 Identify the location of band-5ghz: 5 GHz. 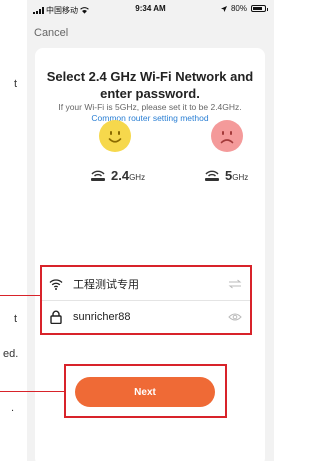
(225, 175).